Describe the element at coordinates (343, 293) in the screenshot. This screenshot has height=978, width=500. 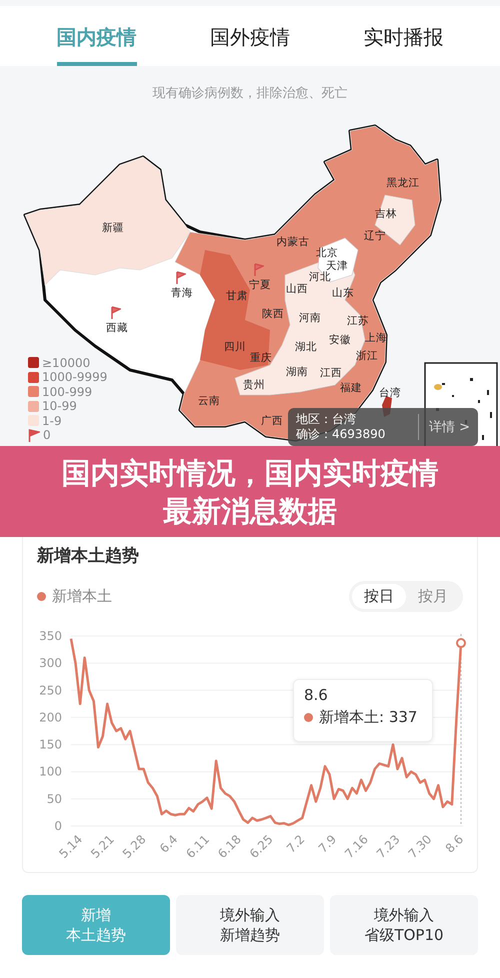
I see `province-label: 山东` at that location.